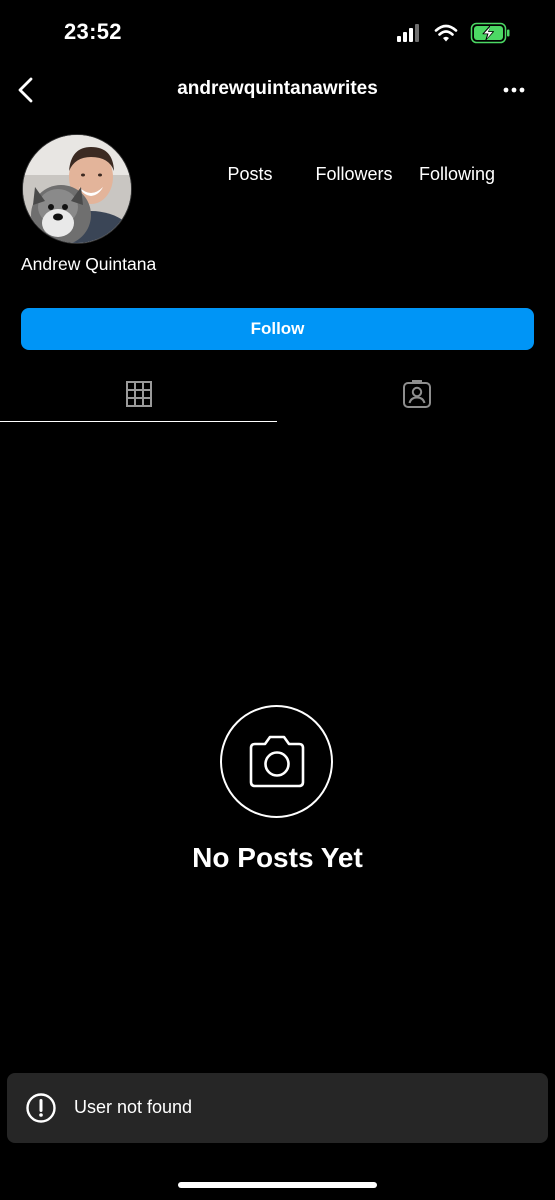 This screenshot has width=555, height=1200. What do you see at coordinates (41, 1108) in the screenshot?
I see `alert-circle-icon` at bounding box center [41, 1108].